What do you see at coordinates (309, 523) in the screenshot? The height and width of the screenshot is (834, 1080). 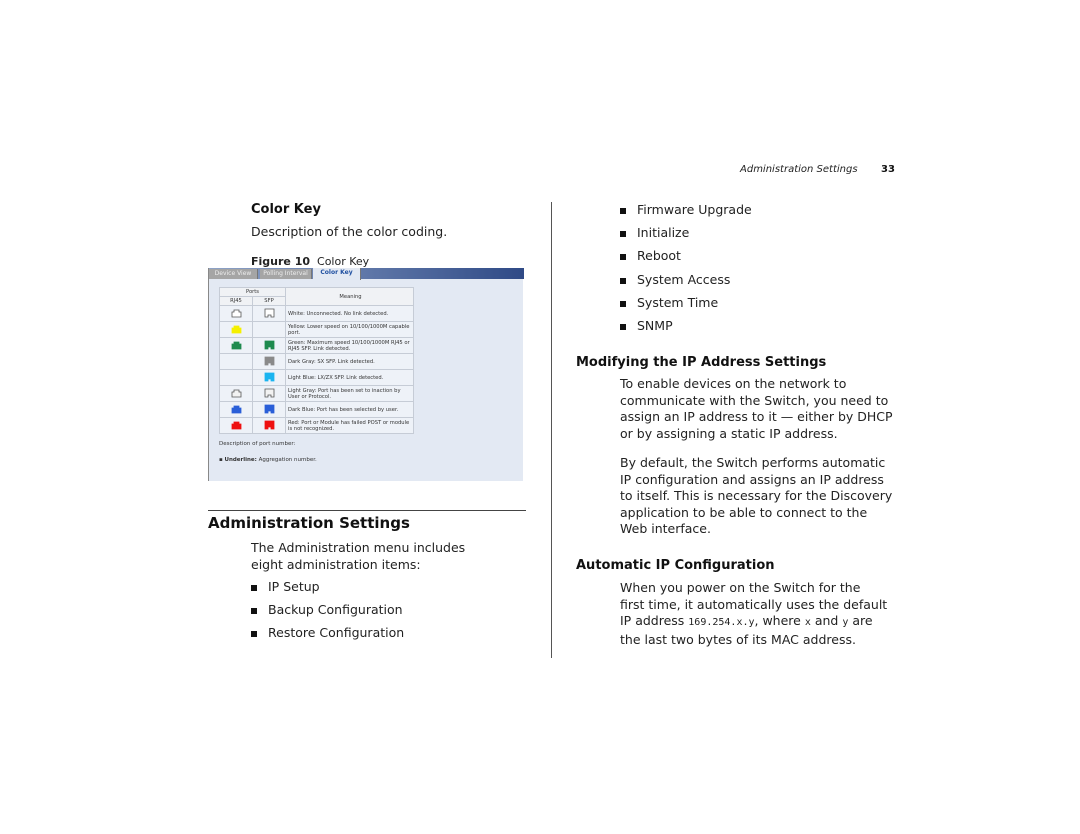 I see `administration-settings-heading: Administration Settings` at bounding box center [309, 523].